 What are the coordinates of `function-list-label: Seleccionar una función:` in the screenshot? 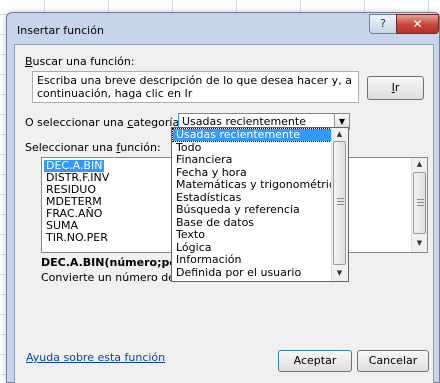 It's located at (93, 147).